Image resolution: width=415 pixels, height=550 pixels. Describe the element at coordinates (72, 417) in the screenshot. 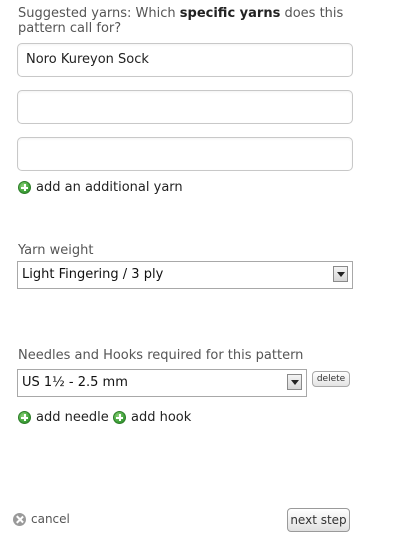

I see `add-needle-label: add needle` at that location.